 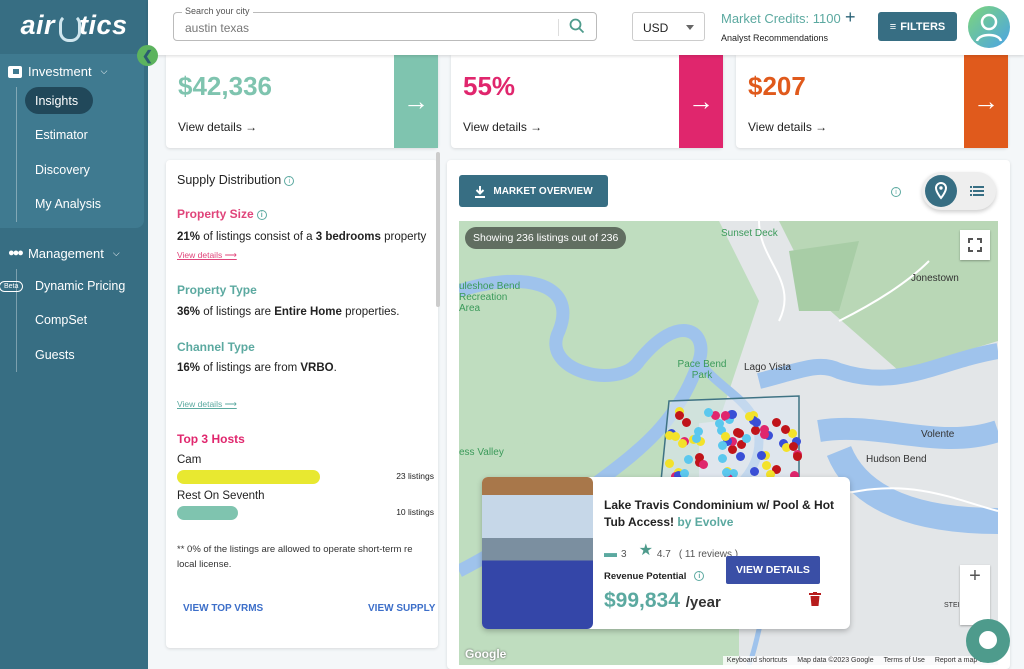 I want to click on dropdown-arrow-icon, so click(x=690, y=27).